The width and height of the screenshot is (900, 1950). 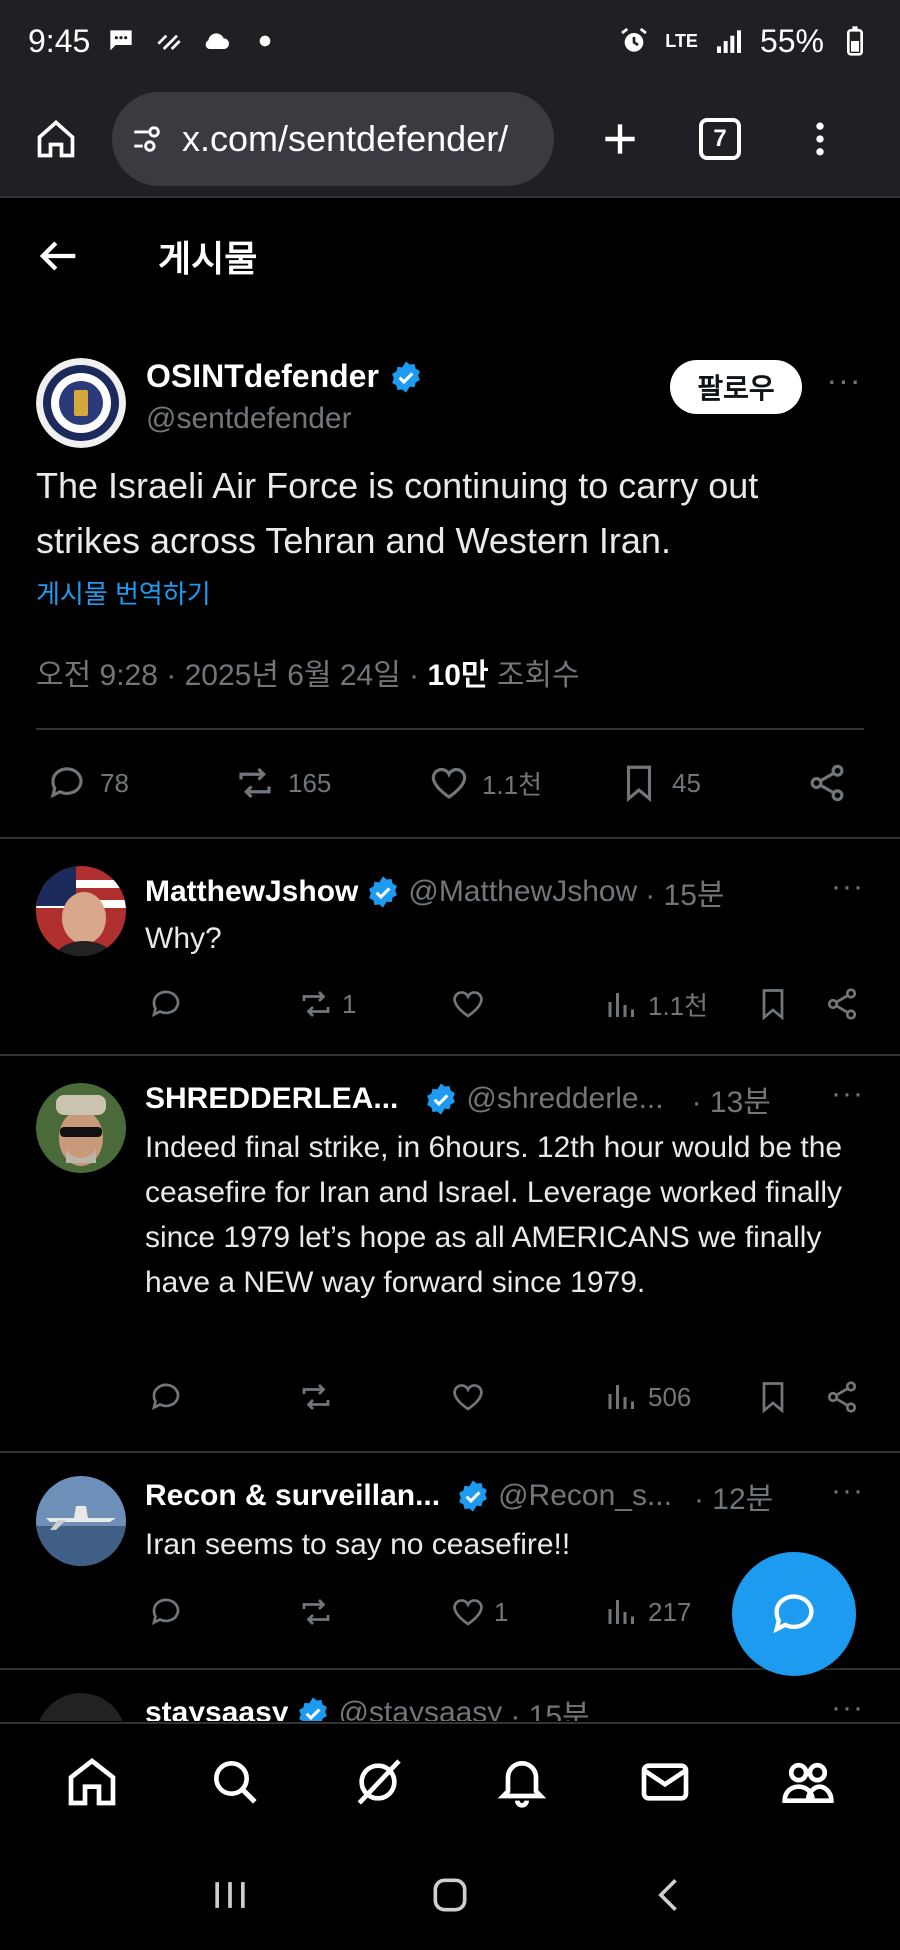 I want to click on bell-icon, so click(x=521, y=1784).